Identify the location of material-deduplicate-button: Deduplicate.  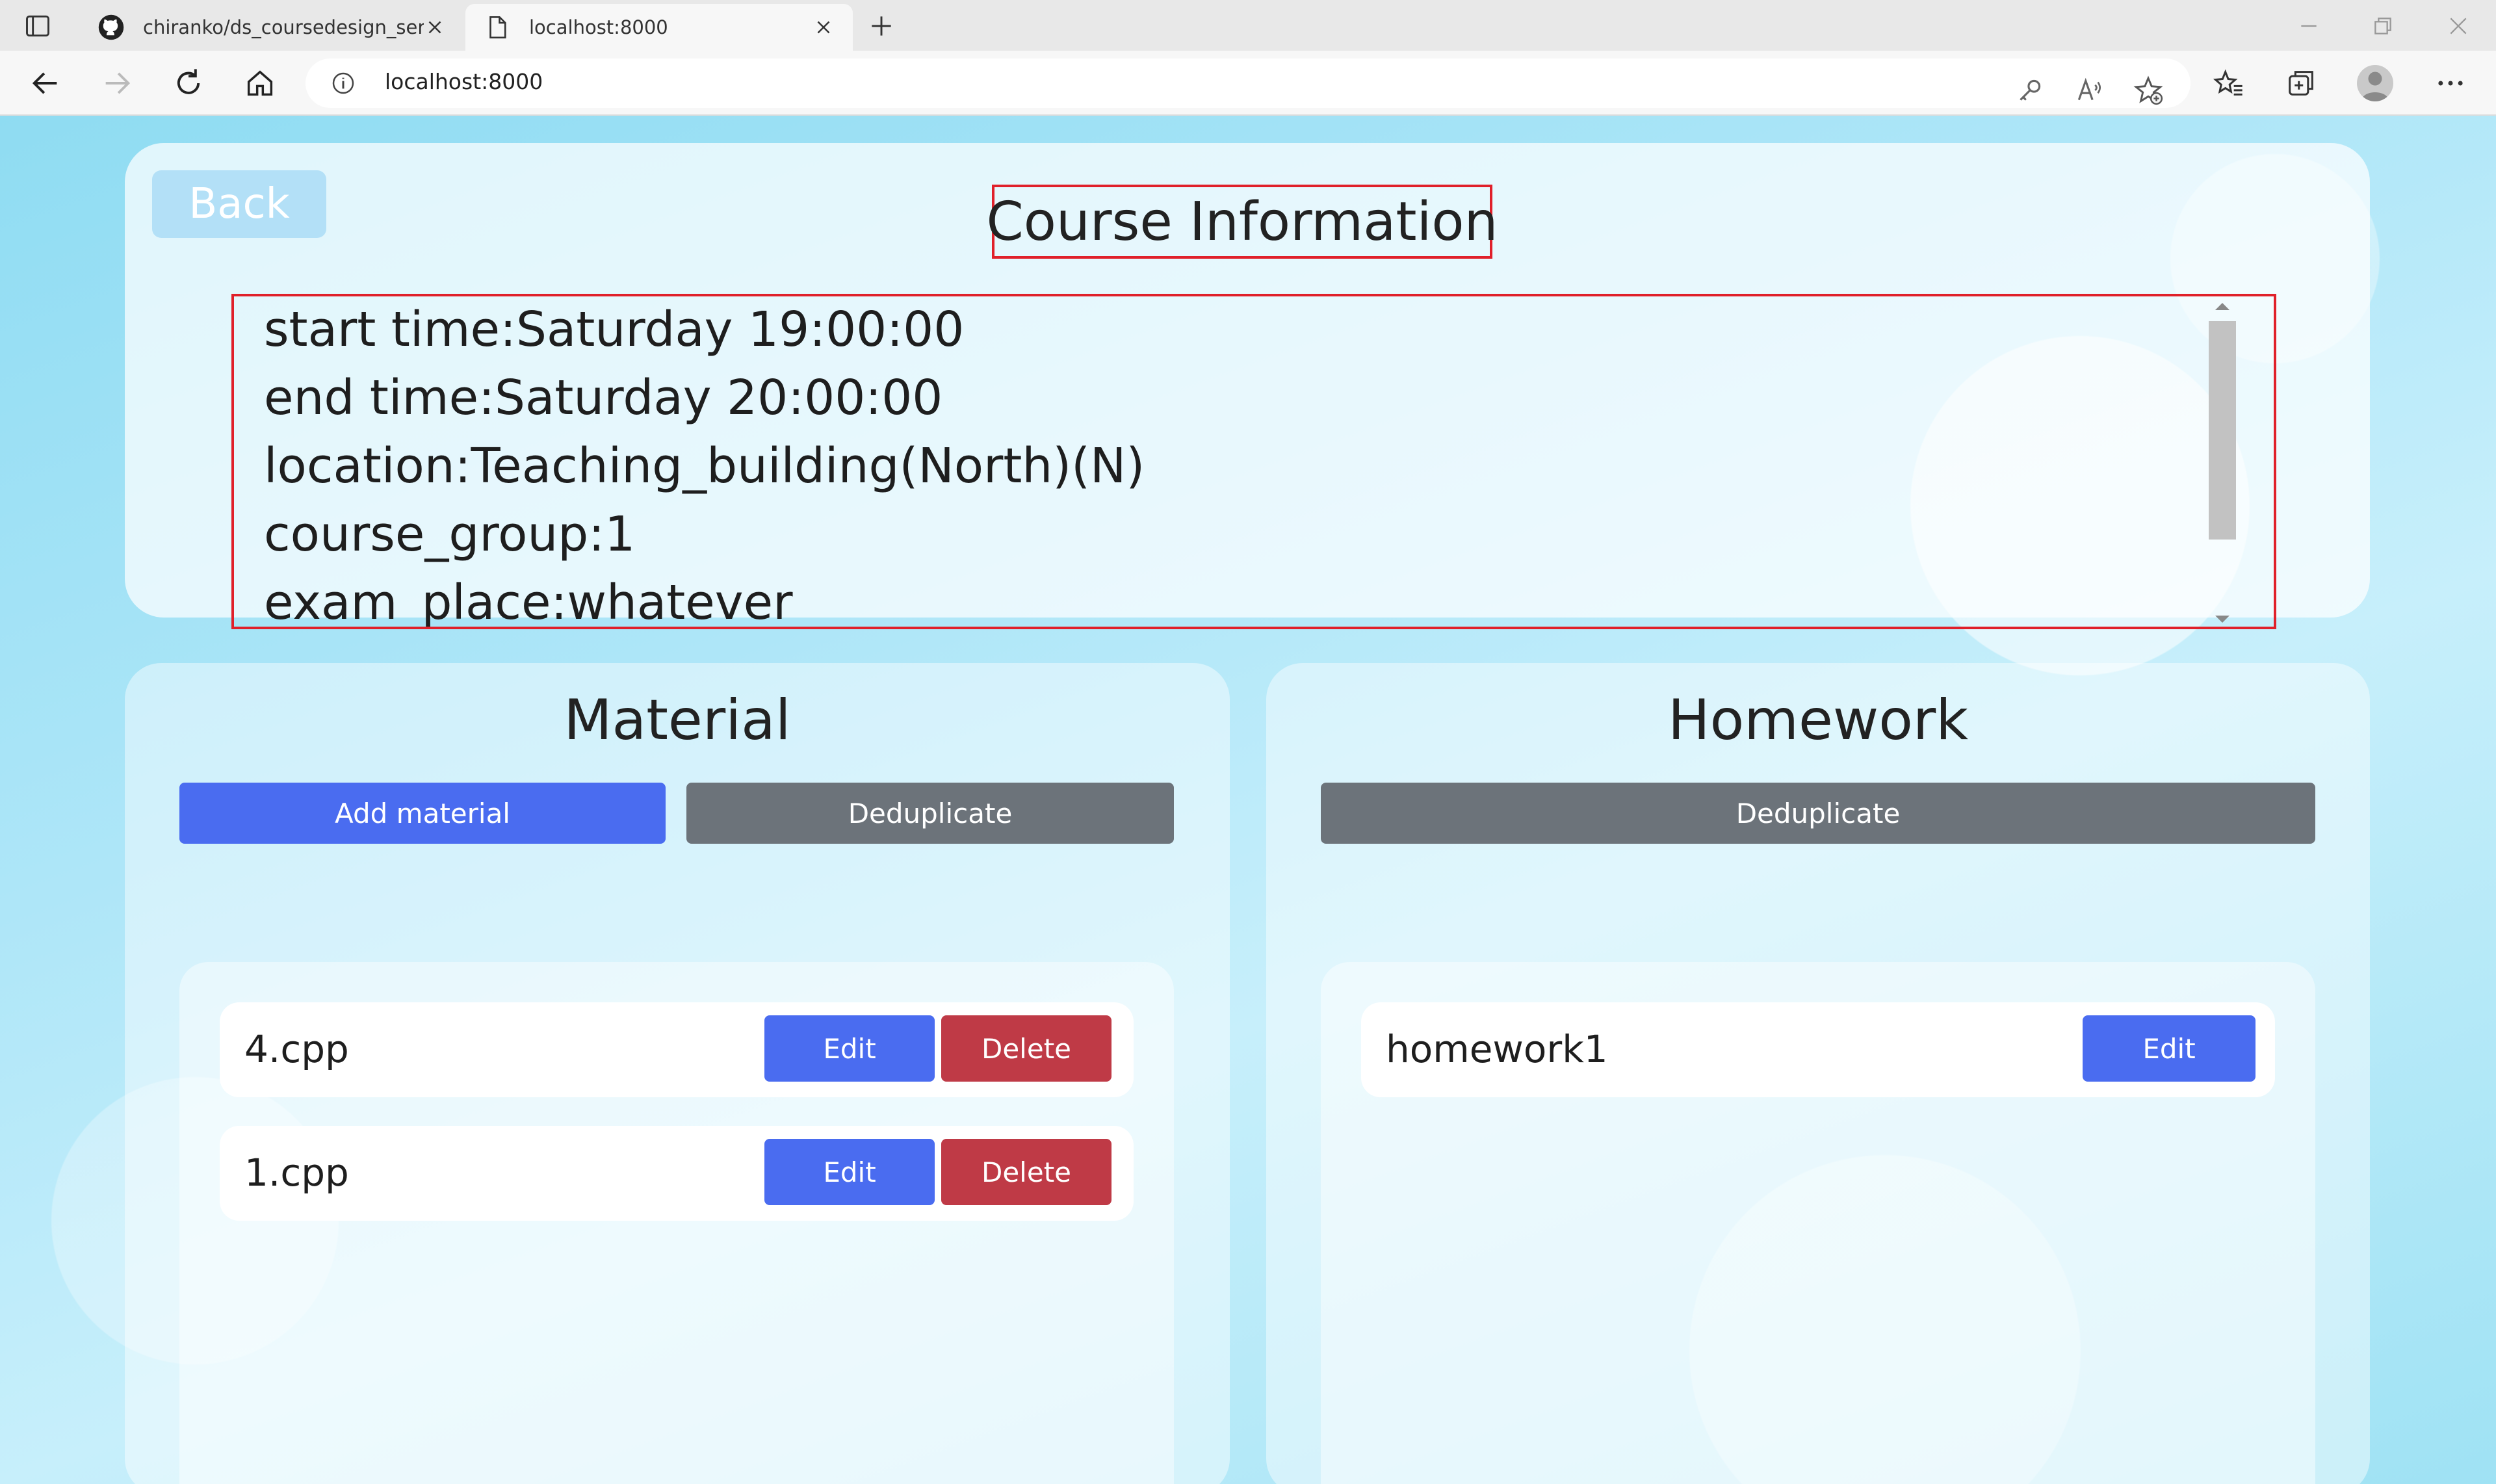
(930, 814).